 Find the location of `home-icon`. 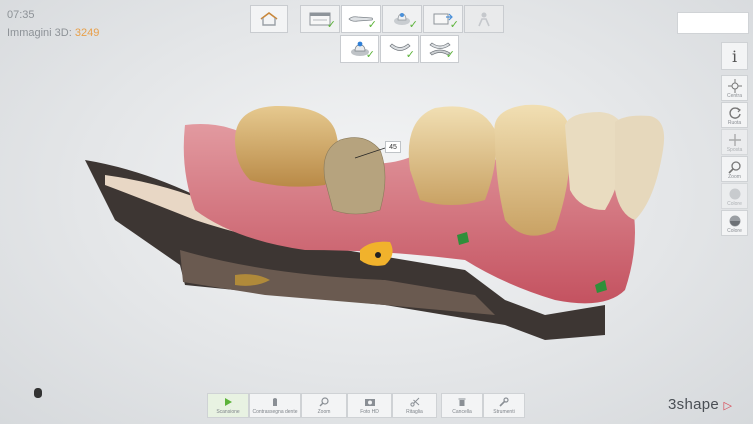

home-icon is located at coordinates (269, 19).